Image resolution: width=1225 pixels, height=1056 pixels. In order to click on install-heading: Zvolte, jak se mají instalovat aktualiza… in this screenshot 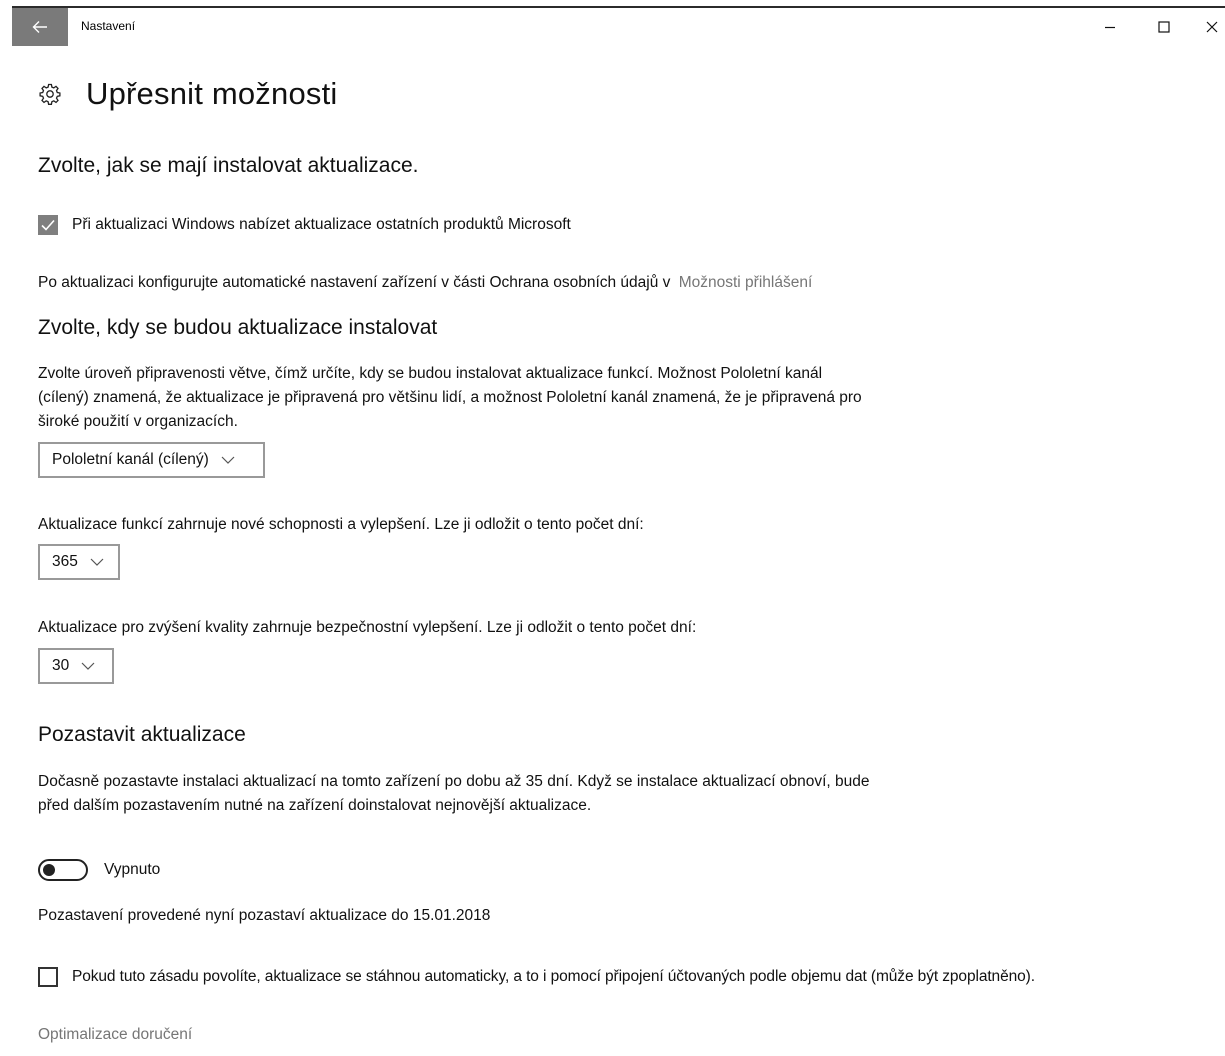, I will do `click(228, 165)`.